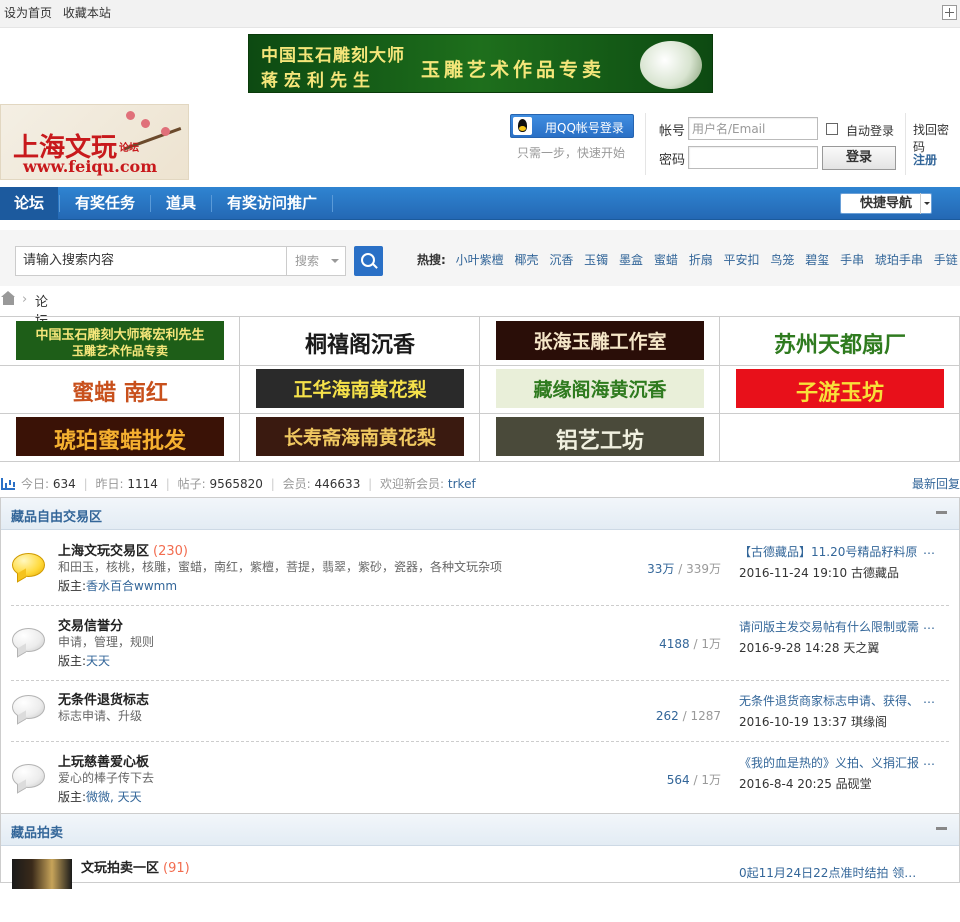 The height and width of the screenshot is (922, 960). What do you see at coordinates (114, 797) in the screenshot?
I see `moderator-link: 微微, 天天` at bounding box center [114, 797].